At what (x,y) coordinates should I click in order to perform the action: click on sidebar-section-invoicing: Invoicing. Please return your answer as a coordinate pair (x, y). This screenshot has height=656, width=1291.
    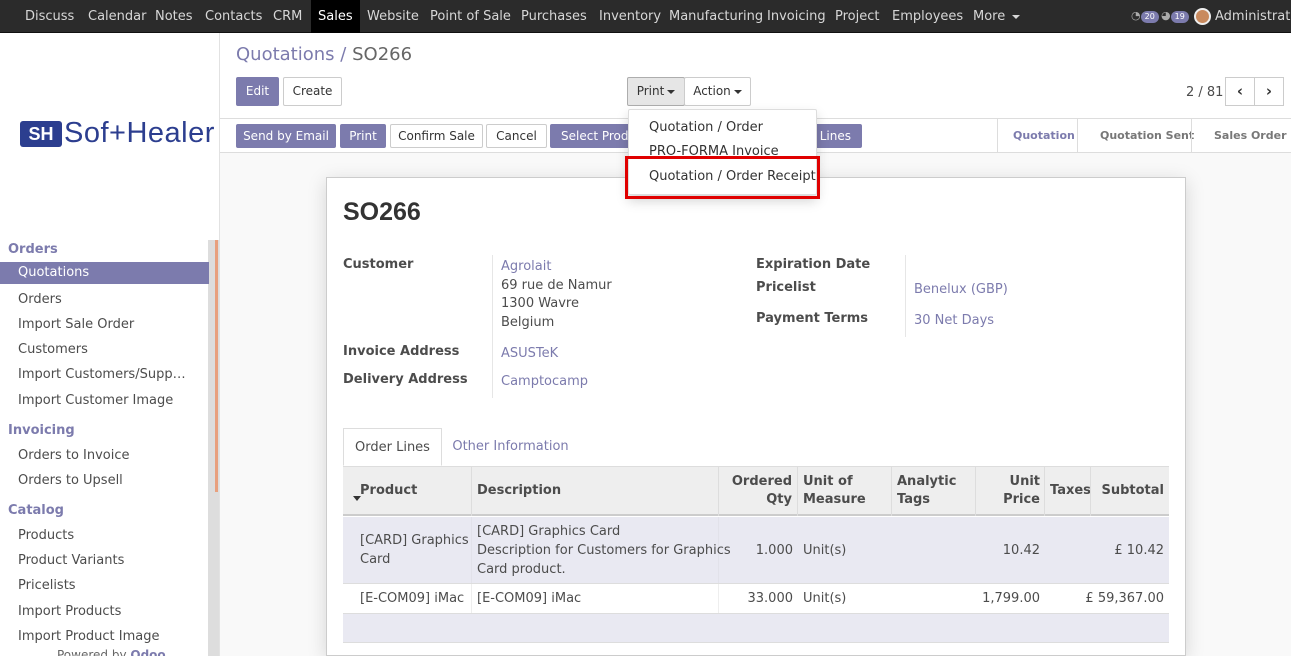
    Looking at the image, I should click on (41, 430).